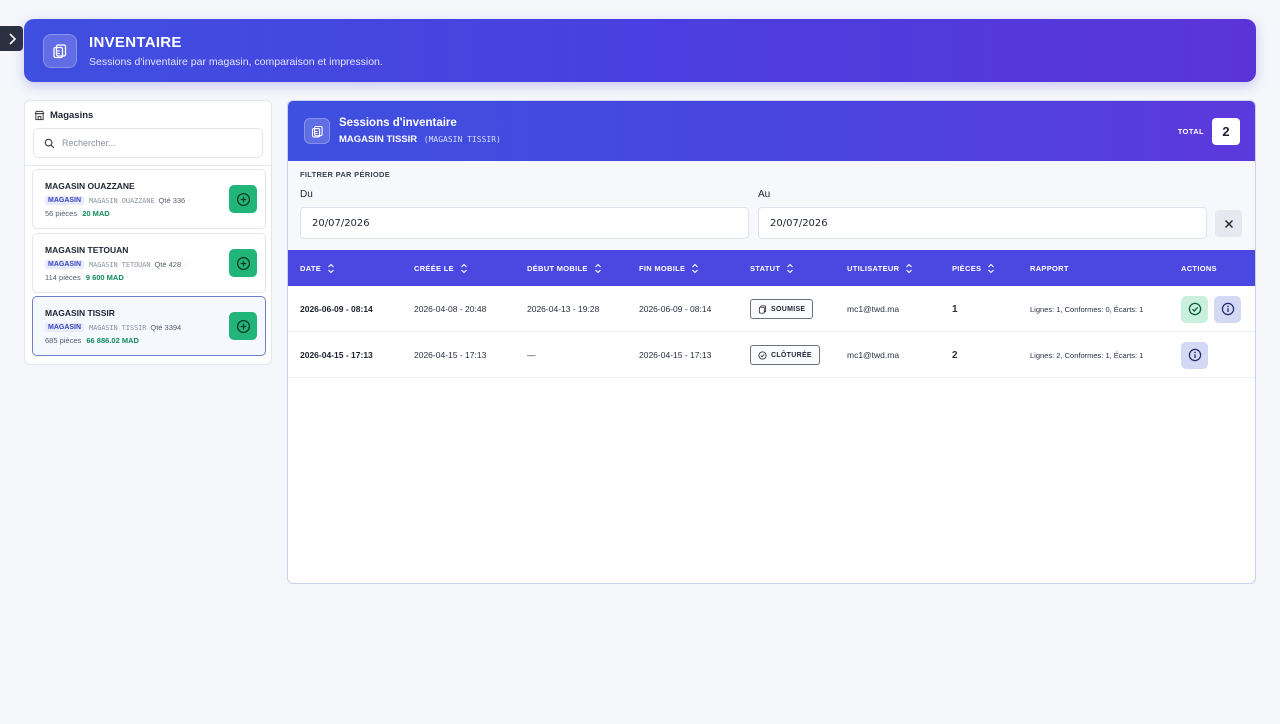 This screenshot has width=1280, height=724. Describe the element at coordinates (669, 268) in the screenshot. I see `column-mobile-end: FIN MOBILE` at that location.